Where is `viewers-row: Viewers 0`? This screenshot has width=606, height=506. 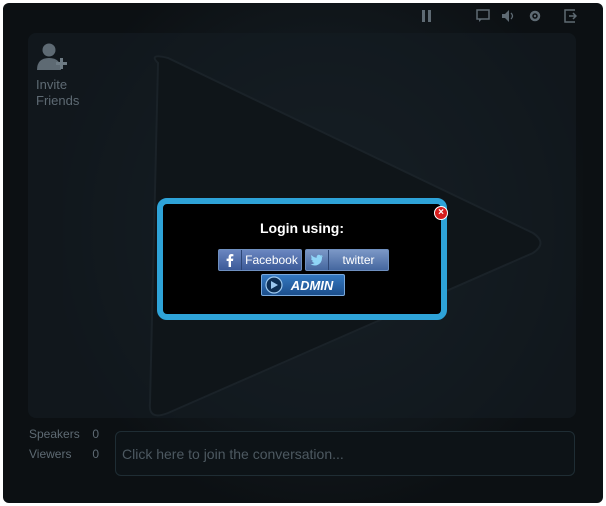 viewers-row: Viewers 0 is located at coordinates (64, 454).